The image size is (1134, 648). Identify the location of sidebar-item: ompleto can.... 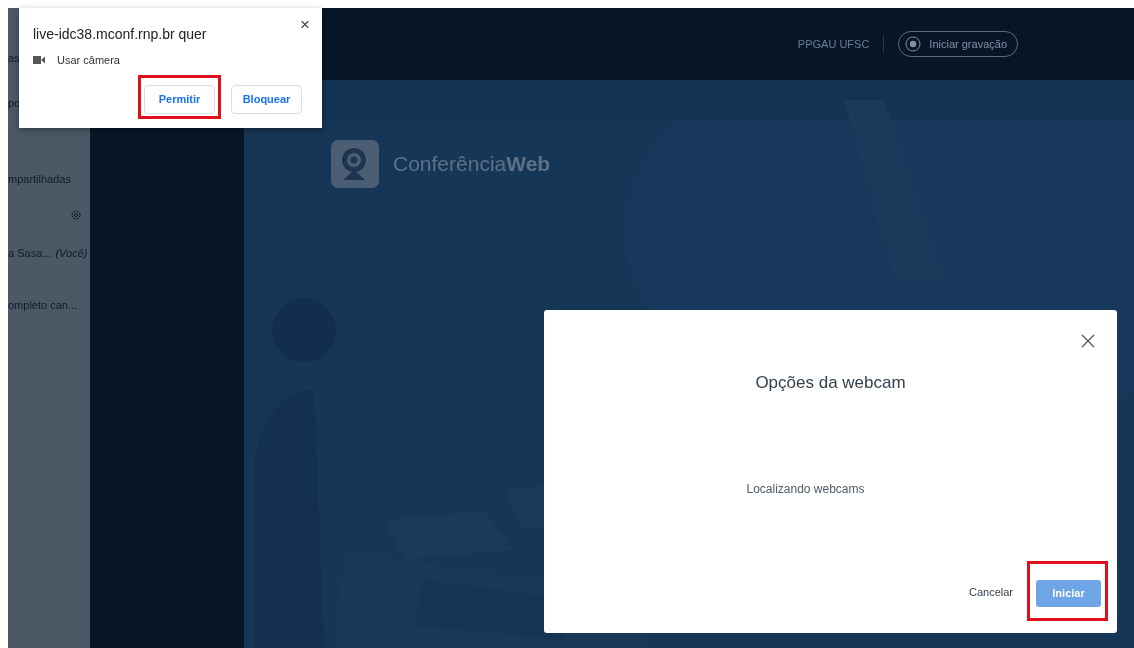
(43, 305).